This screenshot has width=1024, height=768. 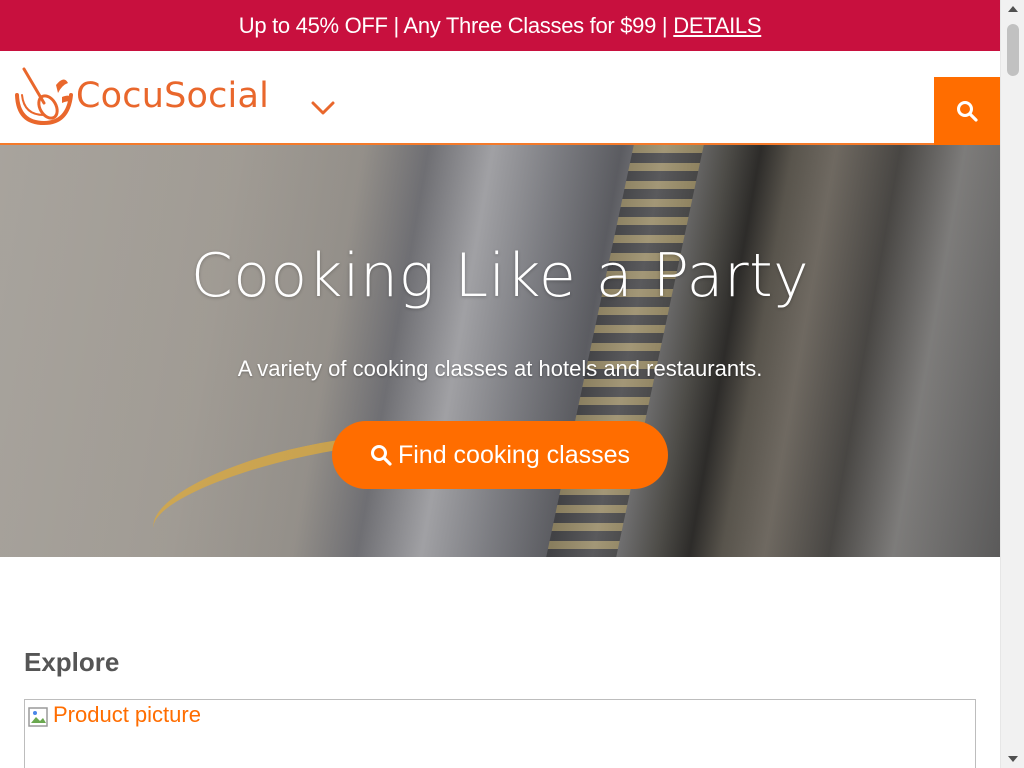 I want to click on scroll-thumb, so click(x=1013, y=50).